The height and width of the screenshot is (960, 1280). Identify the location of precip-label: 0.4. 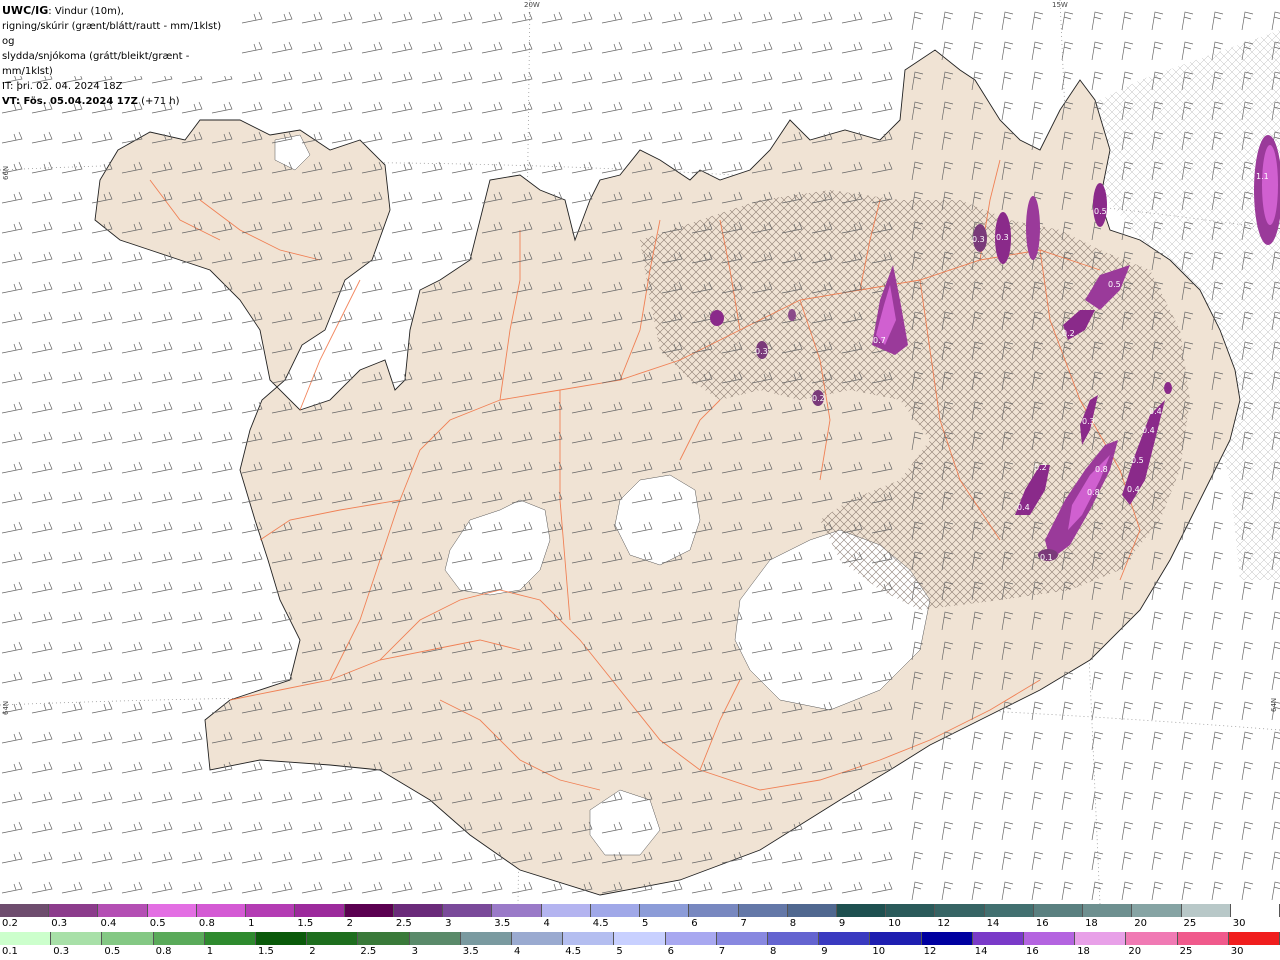
(1148, 430).